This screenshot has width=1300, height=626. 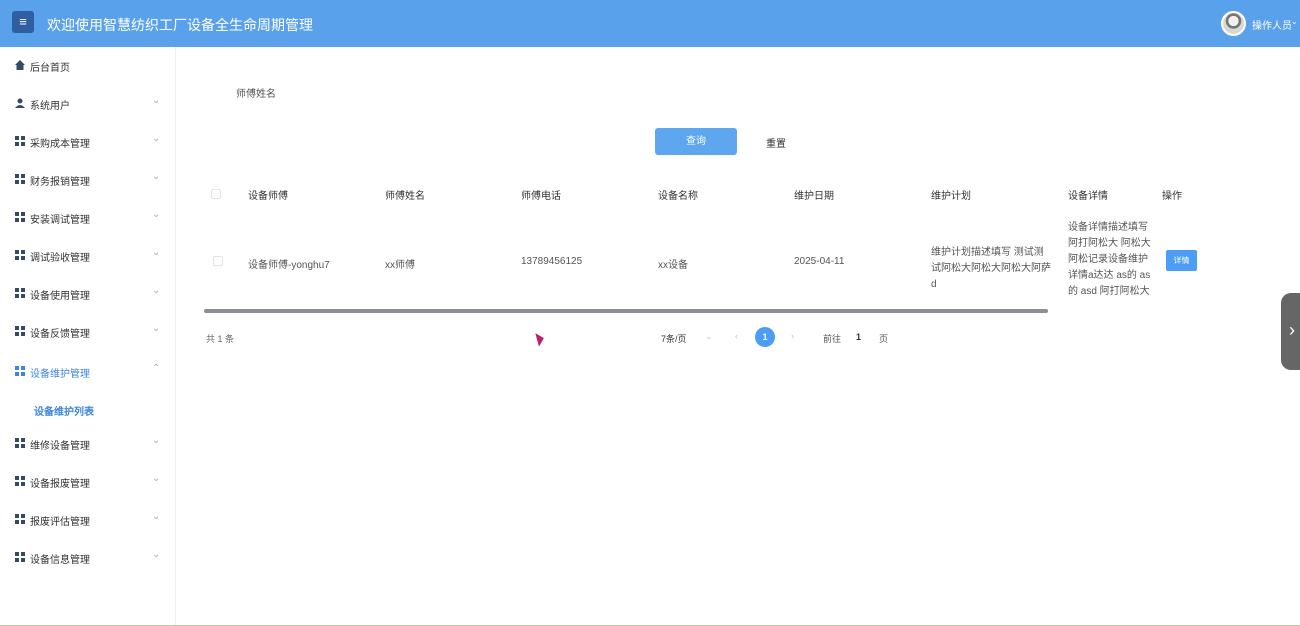 What do you see at coordinates (678, 196) in the screenshot?
I see `column-header-device-name: 设备名称` at bounding box center [678, 196].